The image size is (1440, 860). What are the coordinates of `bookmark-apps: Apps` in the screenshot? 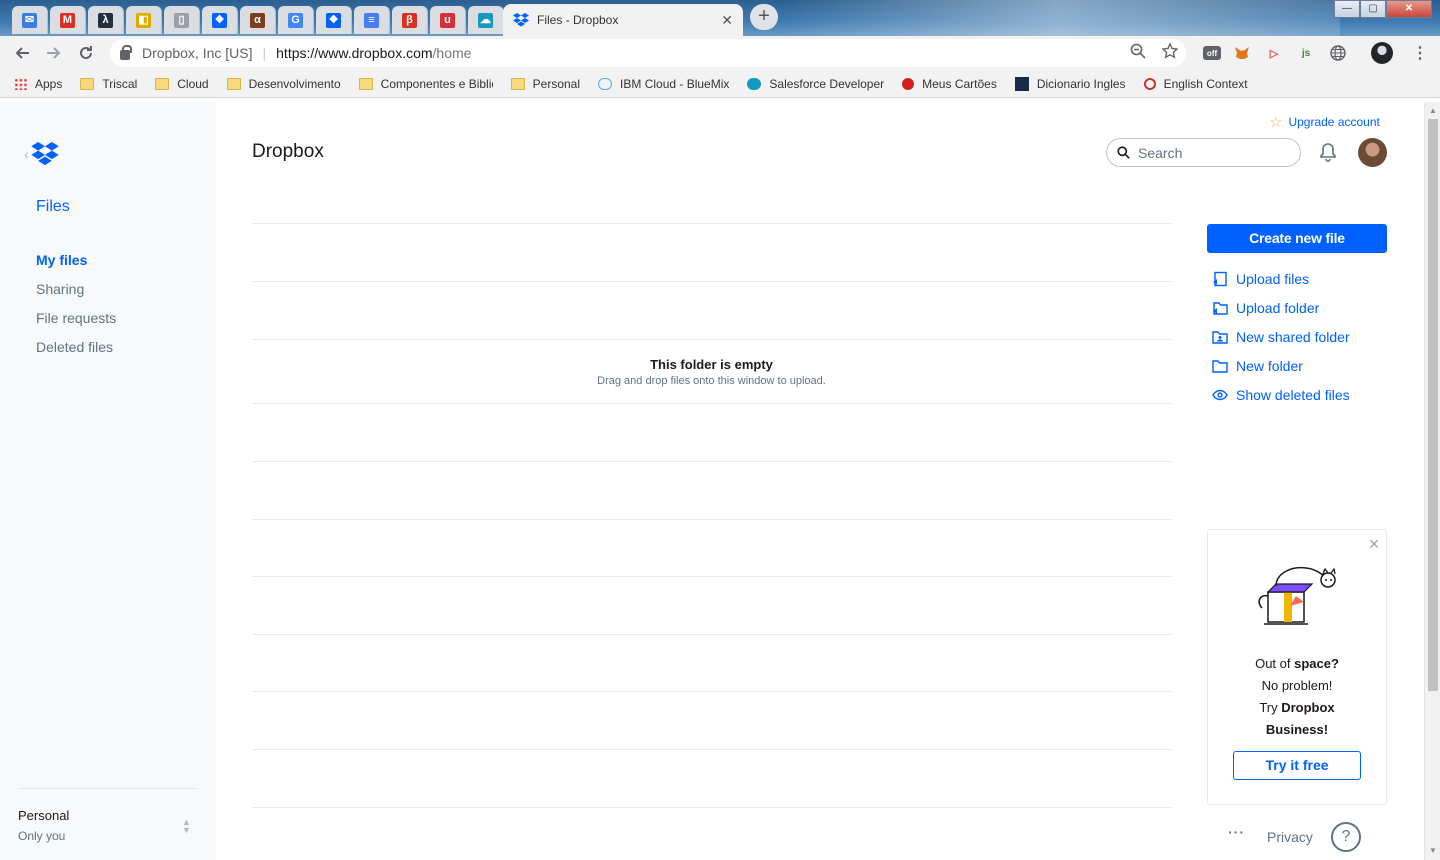 It's located at (38, 84).